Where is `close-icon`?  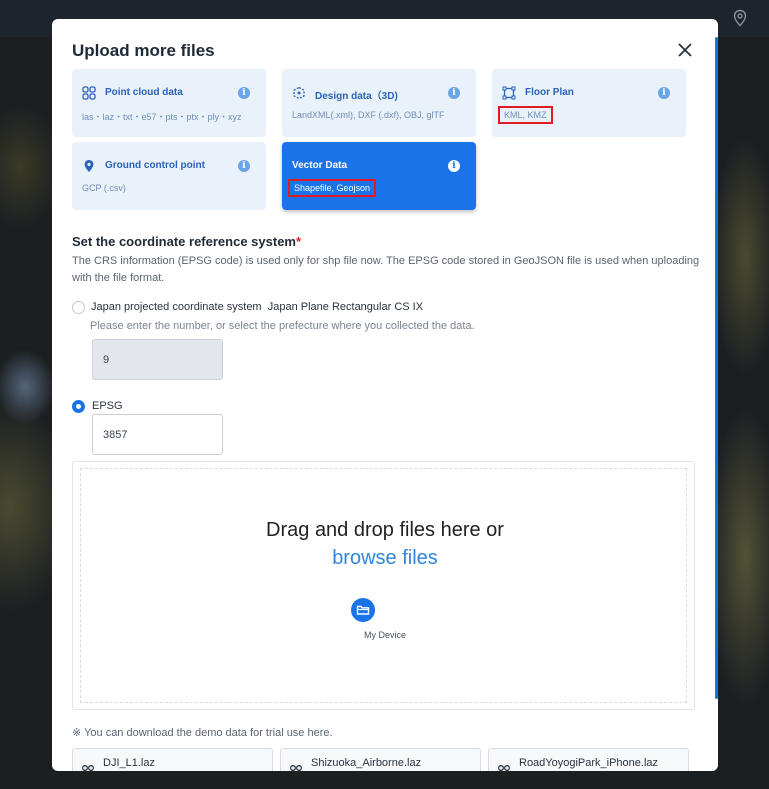 close-icon is located at coordinates (685, 50).